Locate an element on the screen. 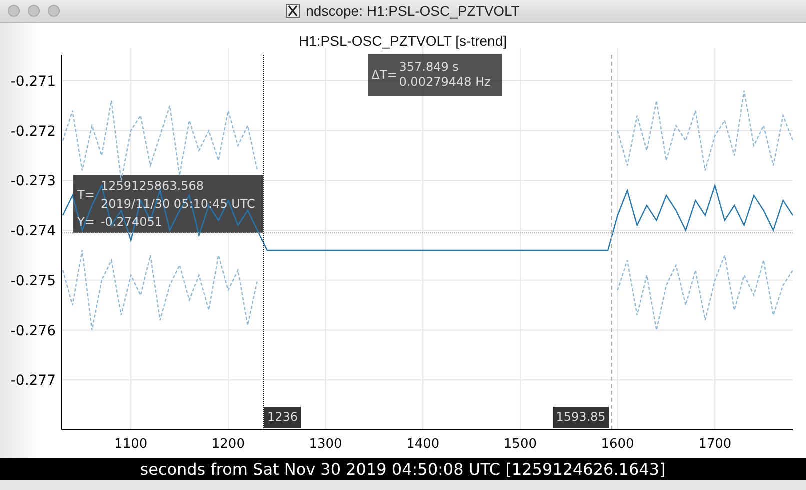 Image resolution: width=806 pixels, height=490 pixels. x-axis-label: seconds from Sat Nov 30 2019 04:50:08 UTC [1259124626.1643] is located at coordinates (403, 469).